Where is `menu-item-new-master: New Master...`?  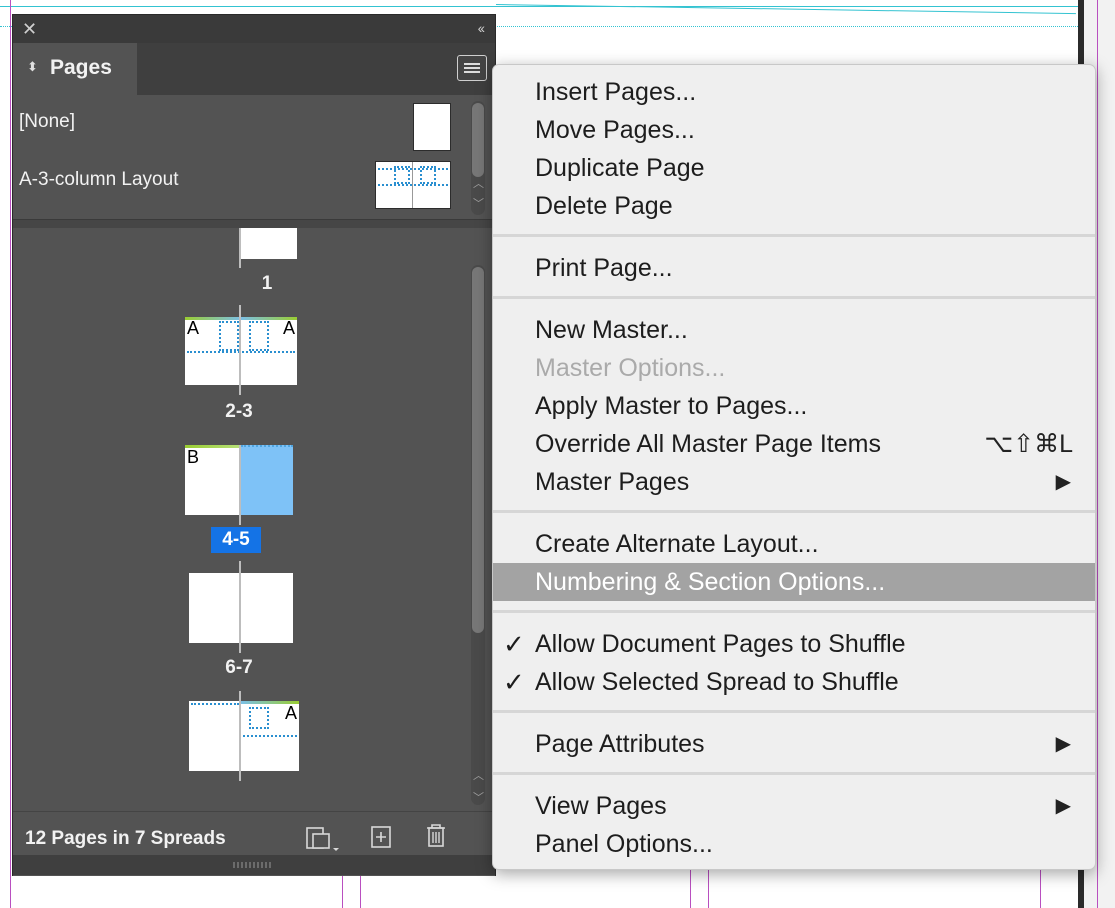 menu-item-new-master: New Master... is located at coordinates (794, 330).